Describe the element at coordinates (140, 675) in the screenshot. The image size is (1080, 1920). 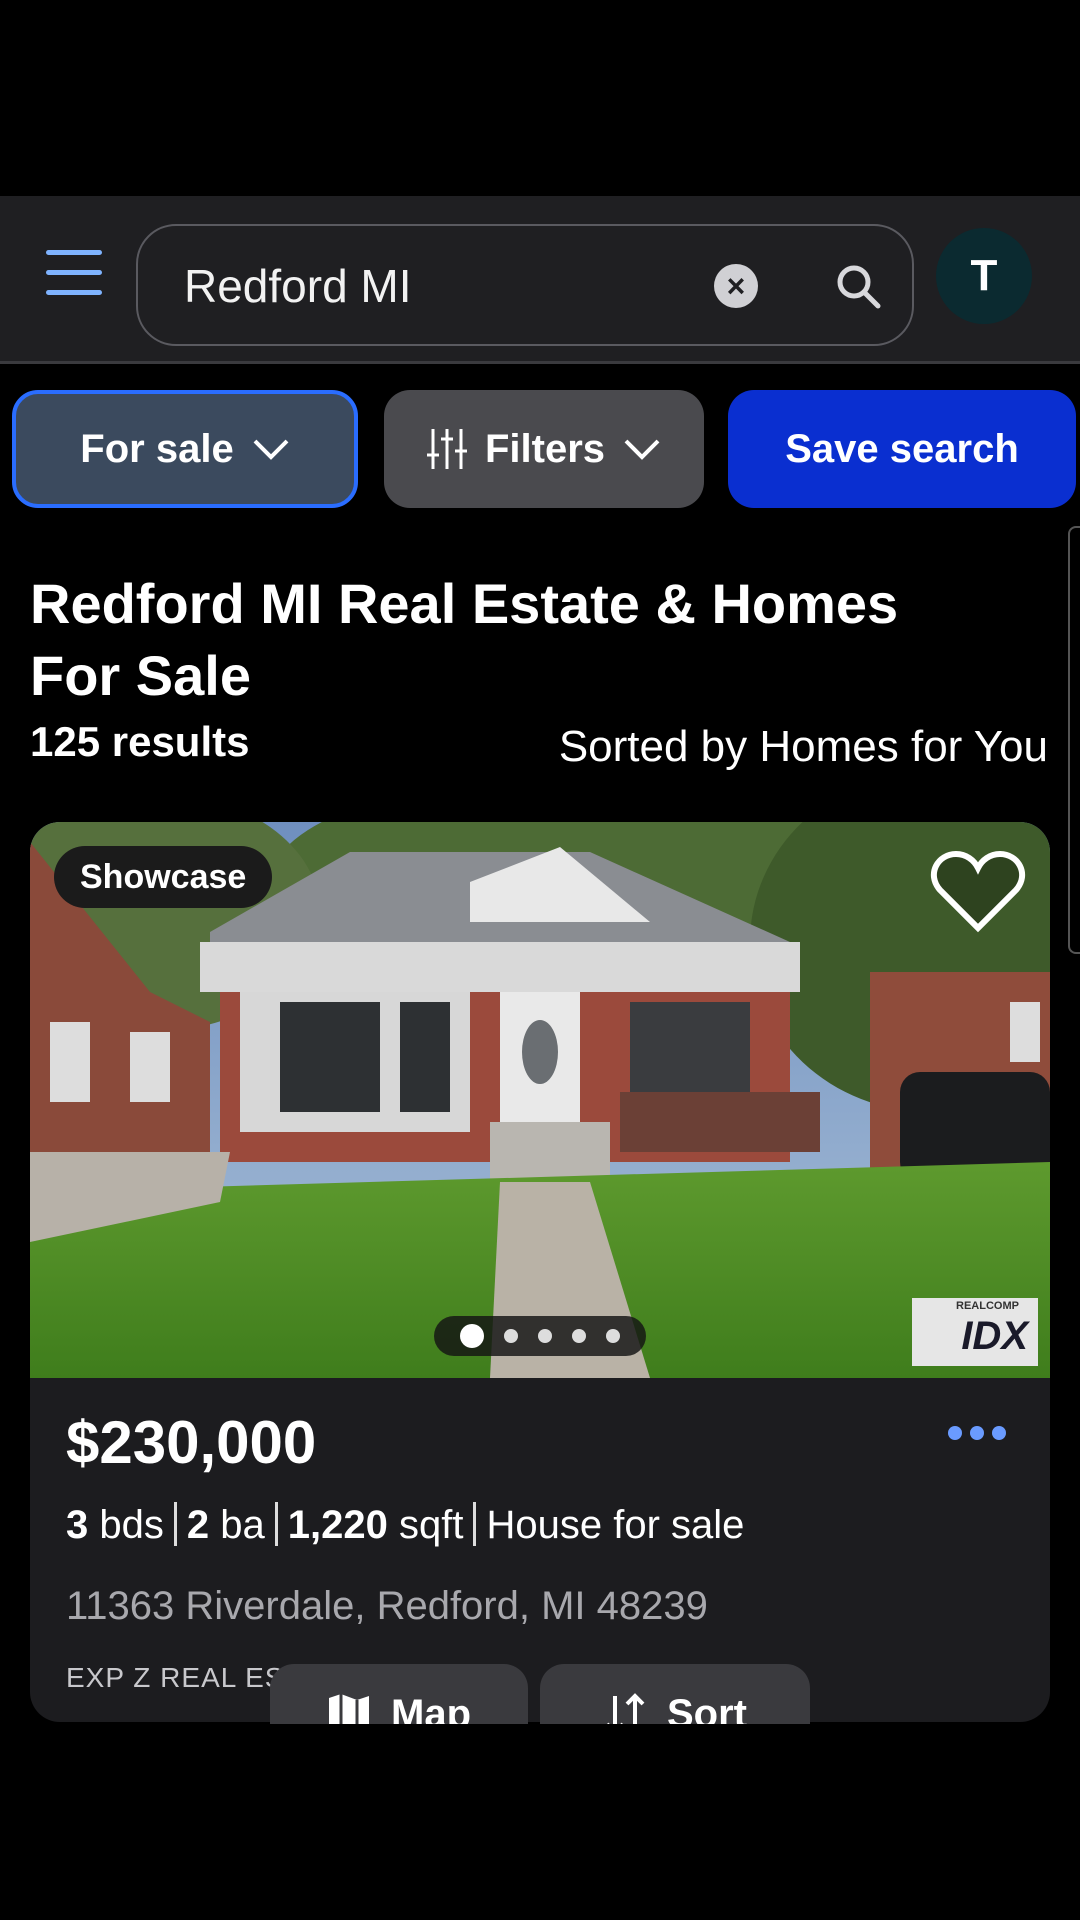
I see `page-title-line2: For Sale` at that location.